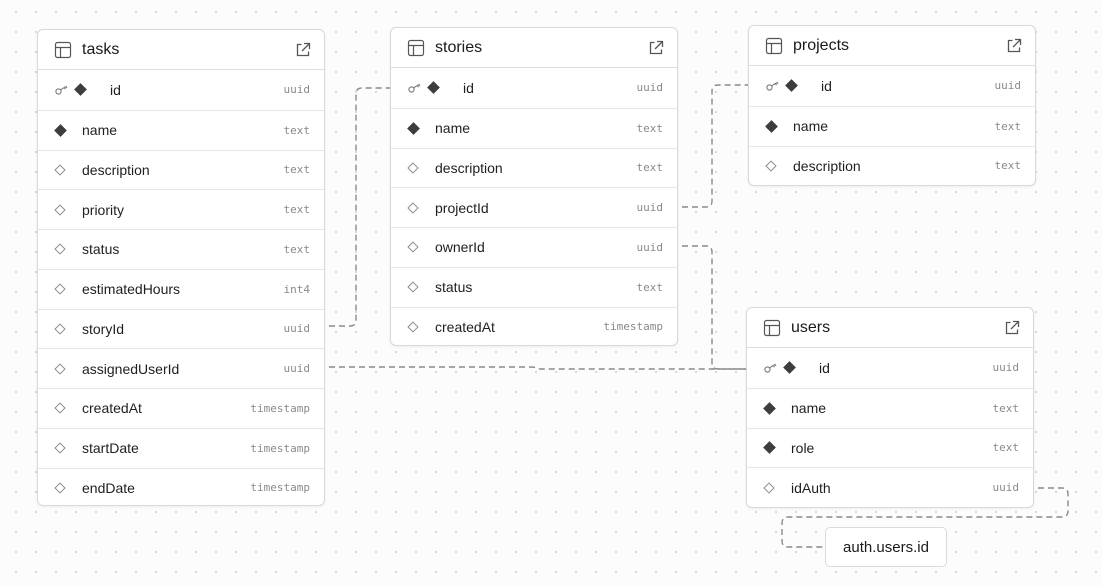 The image size is (1102, 586). What do you see at coordinates (890, 487) in the screenshot?
I see `column-row: idAuth uuid` at bounding box center [890, 487].